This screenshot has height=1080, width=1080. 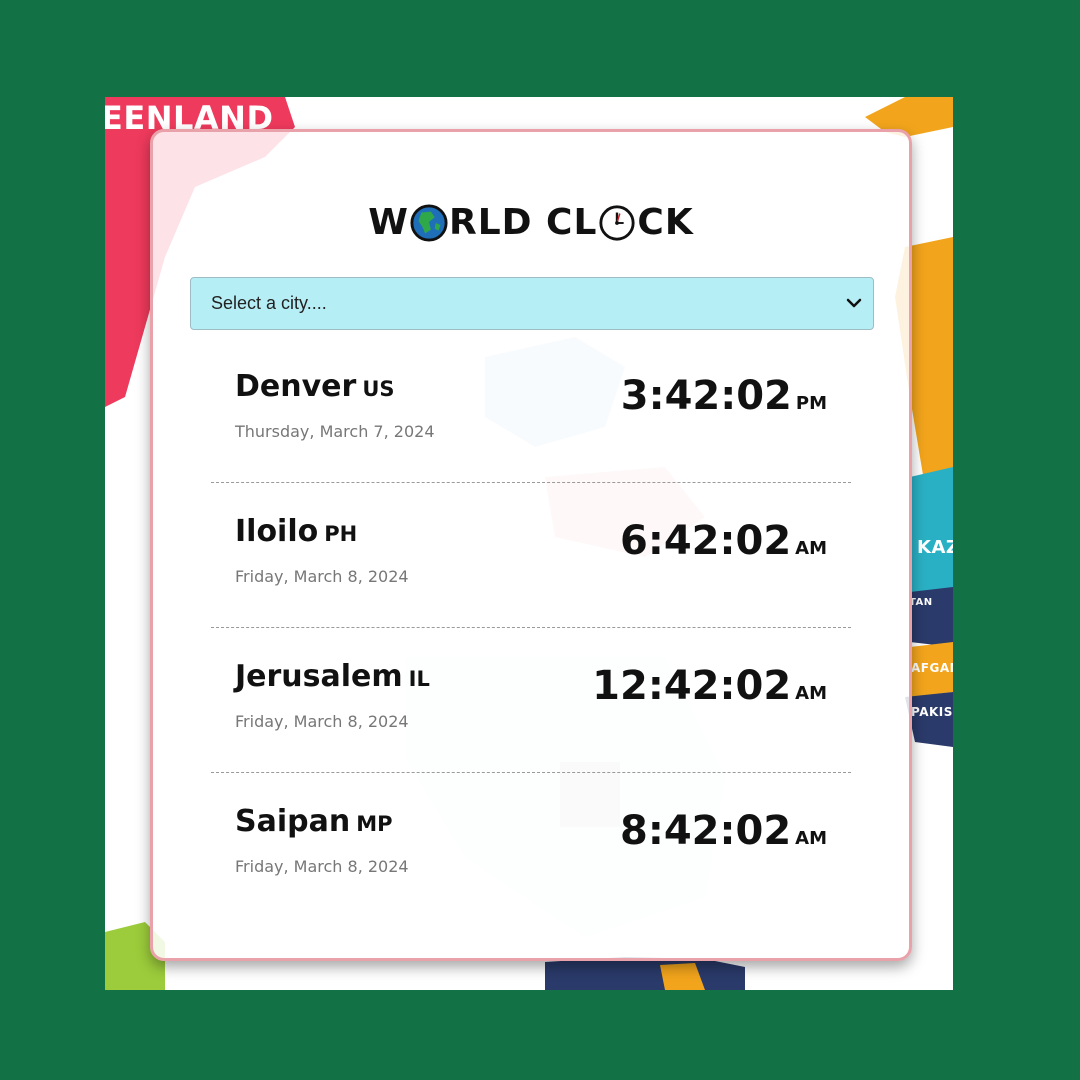 What do you see at coordinates (332, 676) in the screenshot?
I see `city-name: Jerusalem IL` at bounding box center [332, 676].